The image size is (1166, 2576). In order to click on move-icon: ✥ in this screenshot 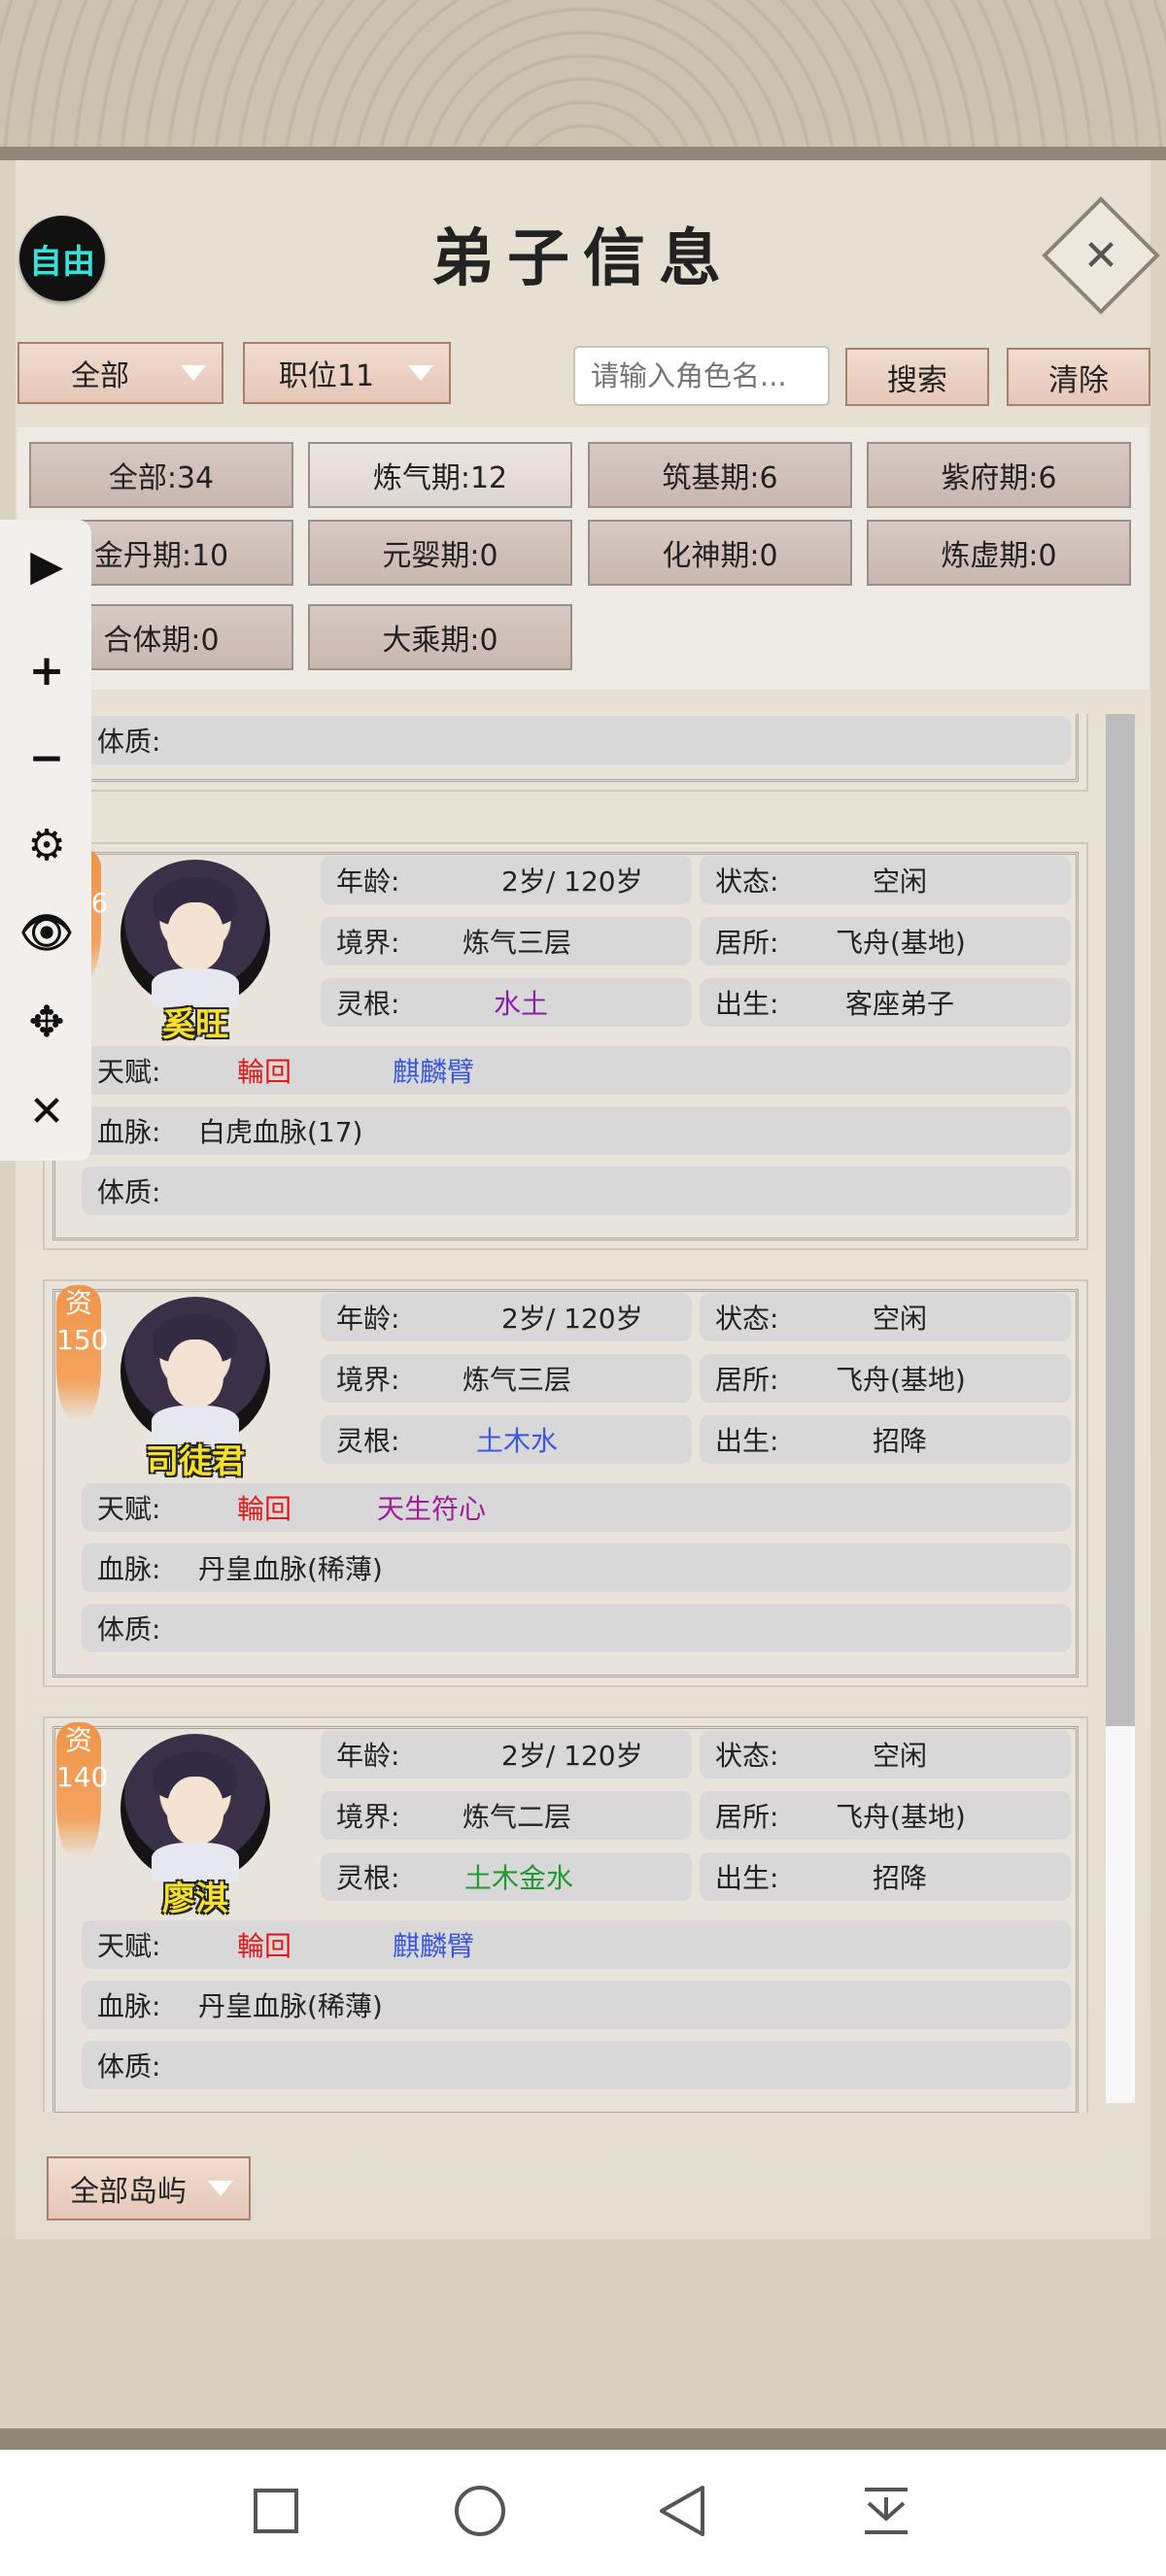, I will do `click(46, 1022)`.